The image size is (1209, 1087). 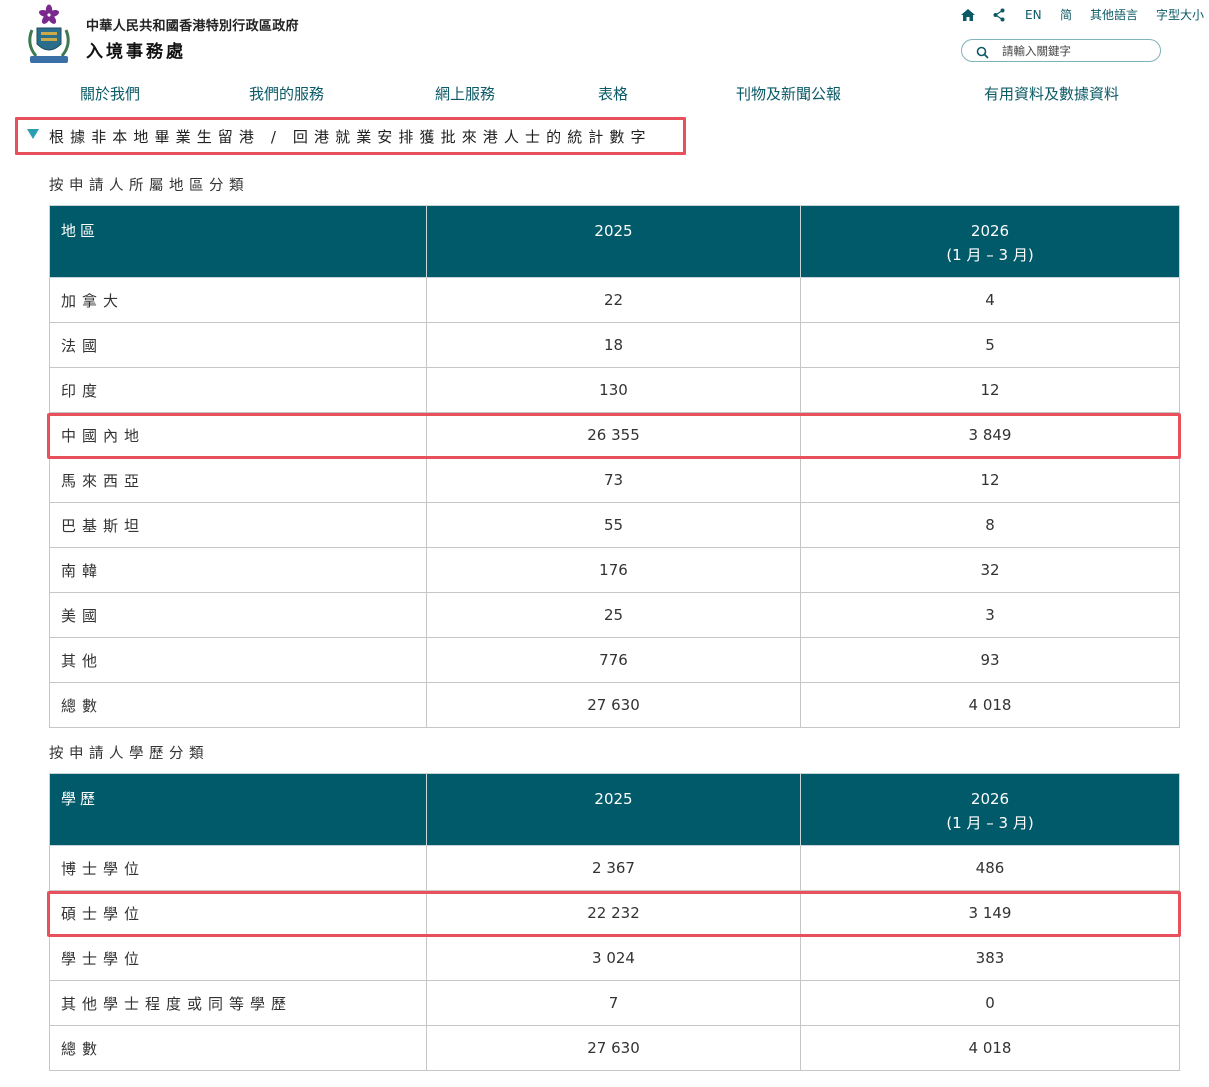 What do you see at coordinates (238, 570) in the screenshot?
I see `row-label: 南韓` at bounding box center [238, 570].